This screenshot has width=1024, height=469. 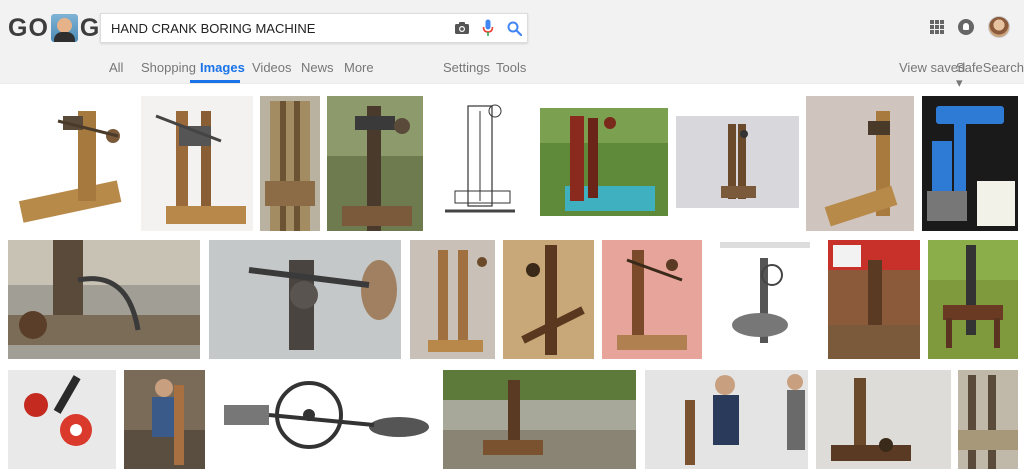 What do you see at coordinates (359, 67) in the screenshot?
I see `tab-more: More` at bounding box center [359, 67].